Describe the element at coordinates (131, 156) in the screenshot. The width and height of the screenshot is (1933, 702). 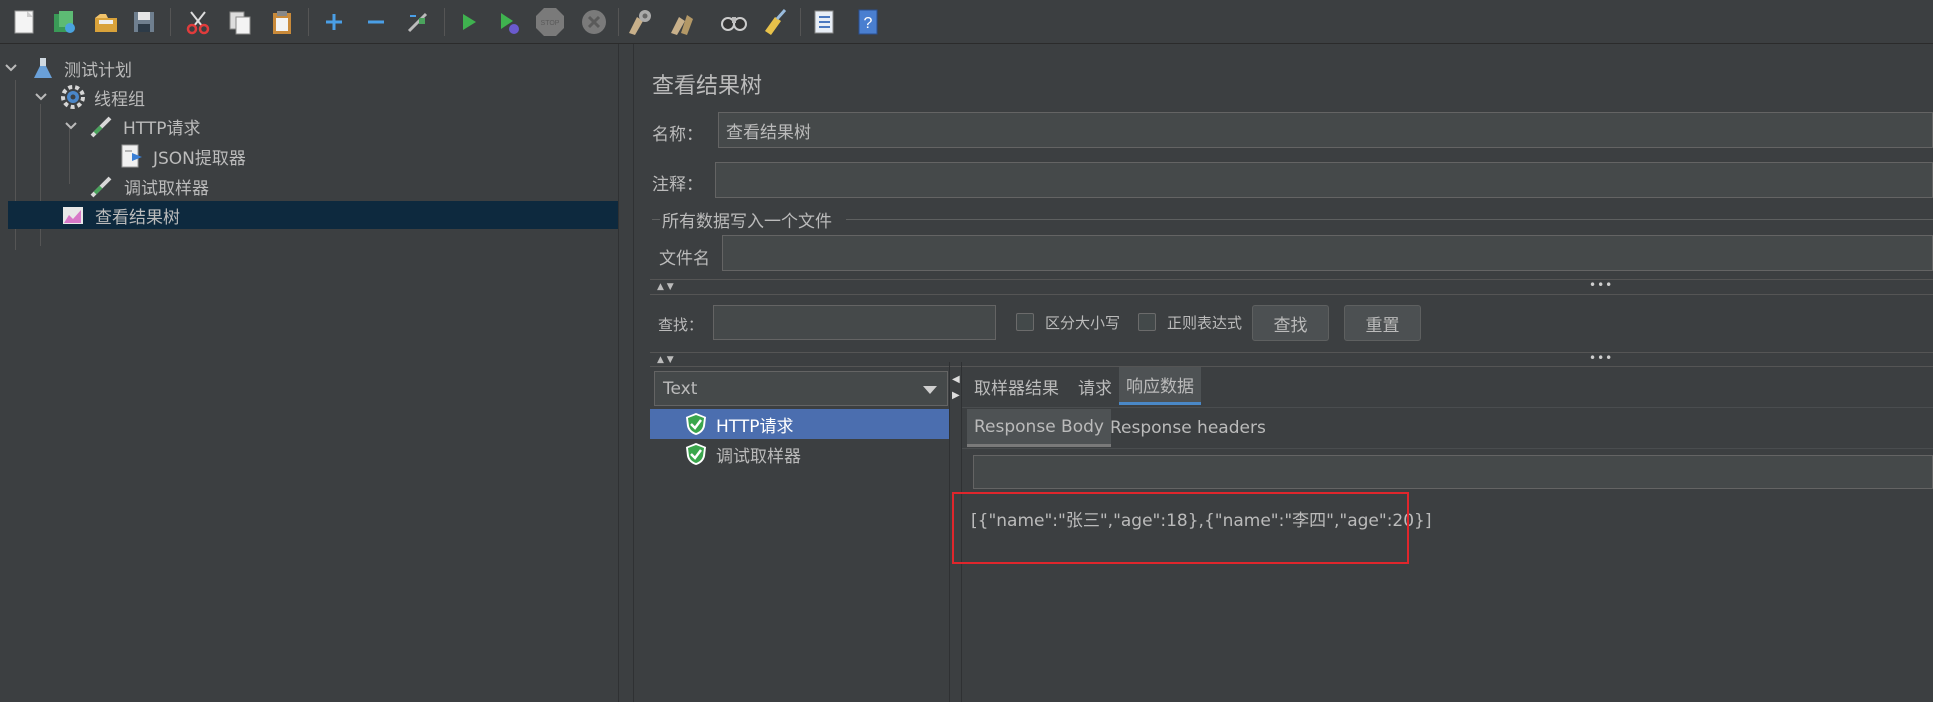
I see `extractor-doc-icon` at that location.